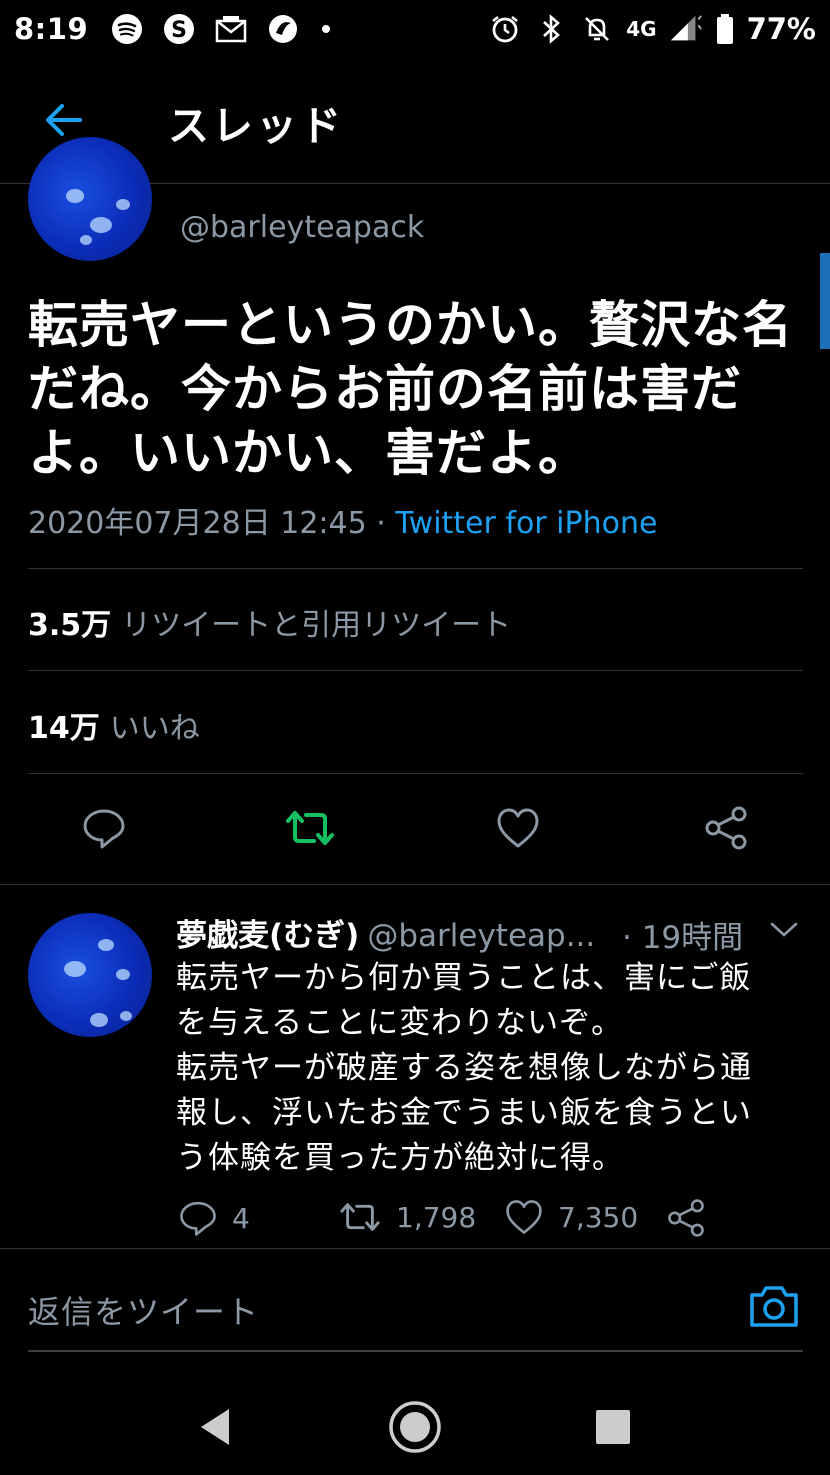 The height and width of the screenshot is (1475, 830). What do you see at coordinates (90, 199) in the screenshot?
I see `avatar` at bounding box center [90, 199].